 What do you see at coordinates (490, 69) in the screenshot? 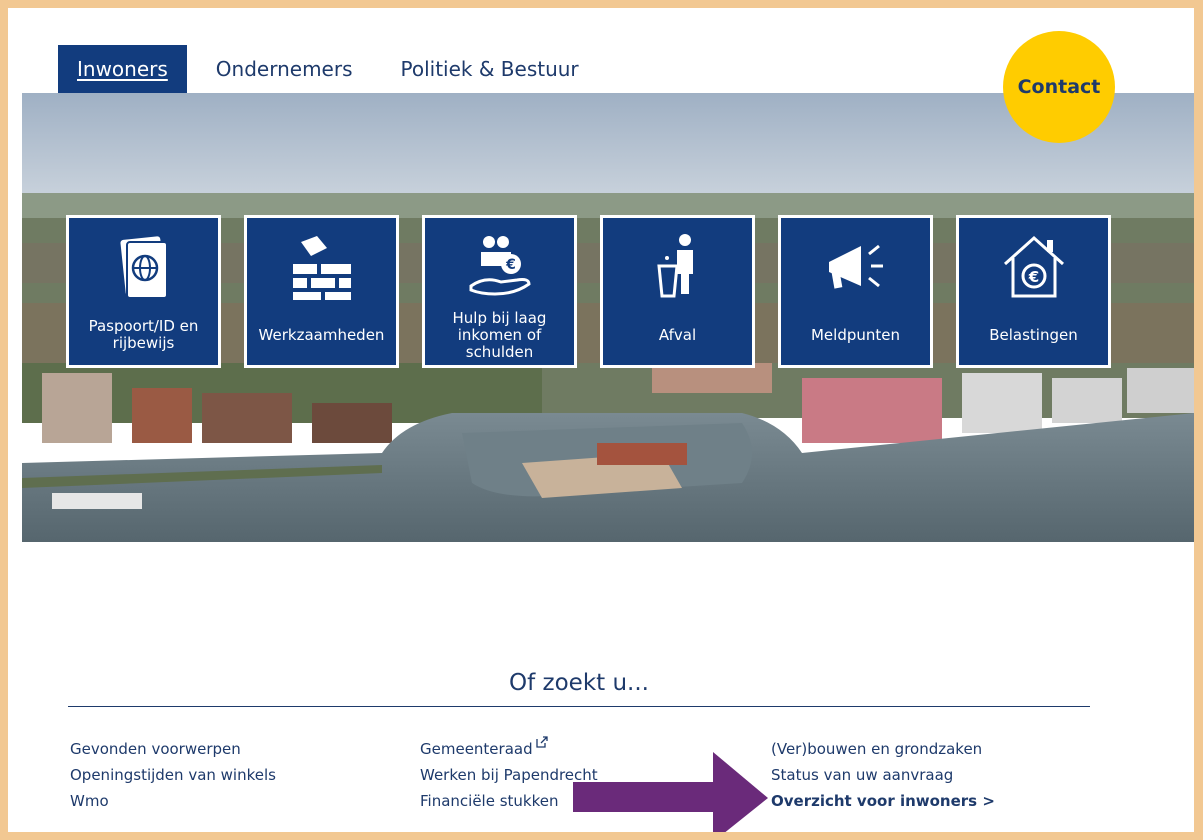
I see `tab-politiek-bestuur: Politiek & Bestuur` at bounding box center [490, 69].